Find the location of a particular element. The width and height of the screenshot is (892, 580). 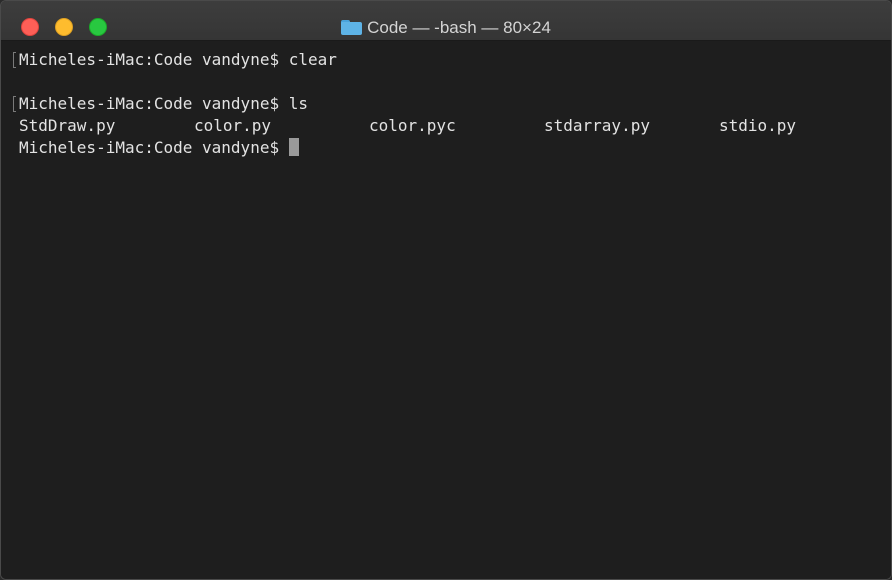

ls-item: StdDraw.py is located at coordinates (67, 125).